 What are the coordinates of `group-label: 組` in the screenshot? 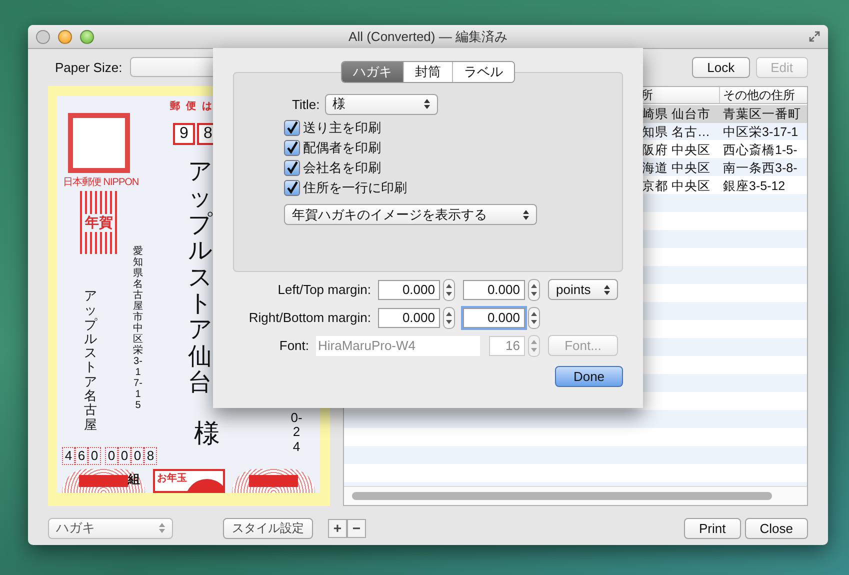 It's located at (134, 479).